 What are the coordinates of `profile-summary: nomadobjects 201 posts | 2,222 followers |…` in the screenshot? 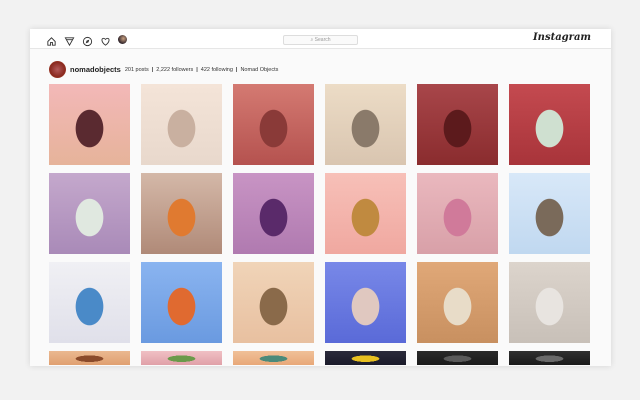 It's located at (163, 69).